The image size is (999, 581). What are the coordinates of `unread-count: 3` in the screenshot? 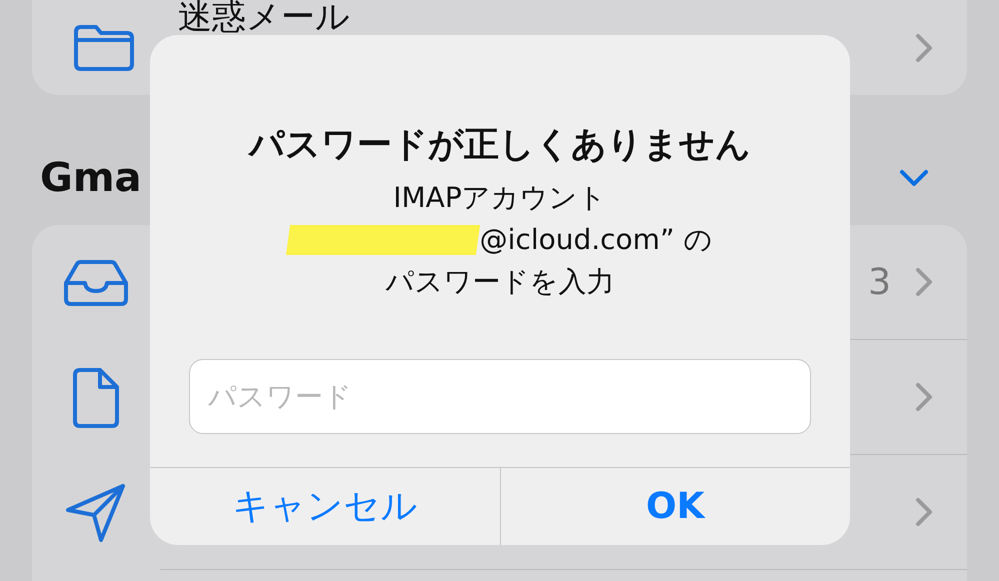 It's located at (879, 282).